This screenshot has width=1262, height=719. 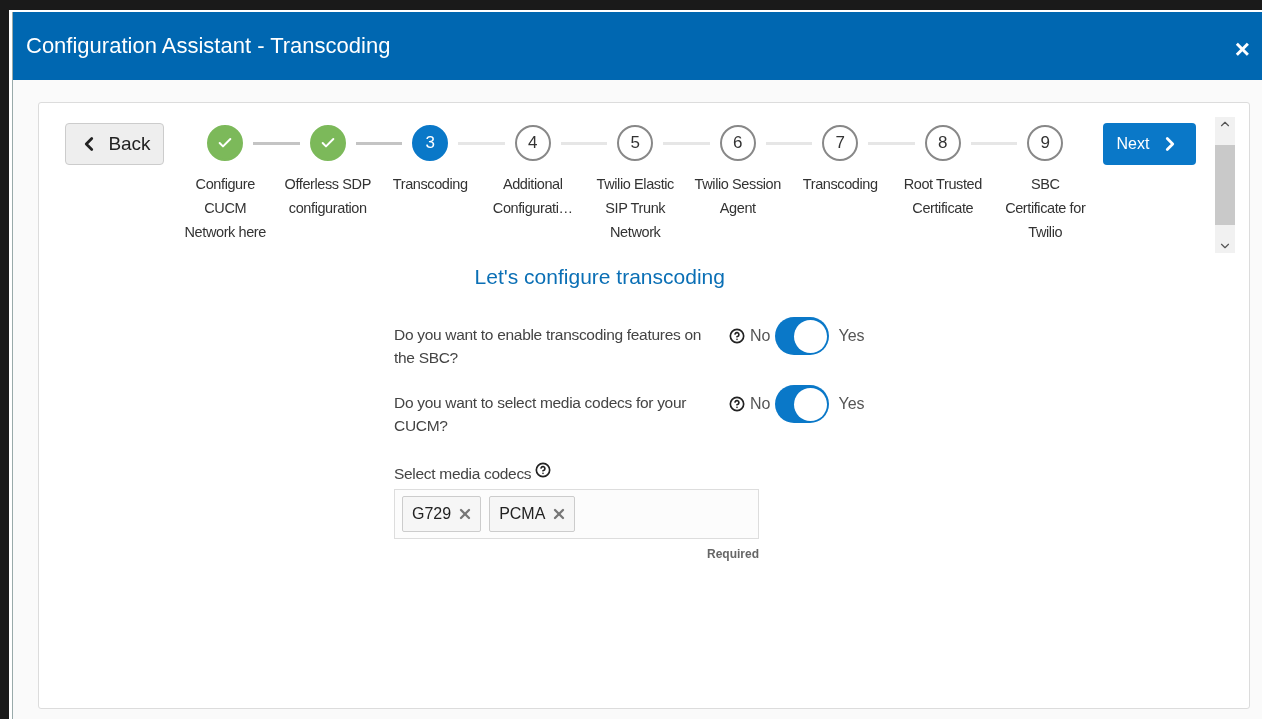 I want to click on required-hint: Required, so click(x=732, y=554).